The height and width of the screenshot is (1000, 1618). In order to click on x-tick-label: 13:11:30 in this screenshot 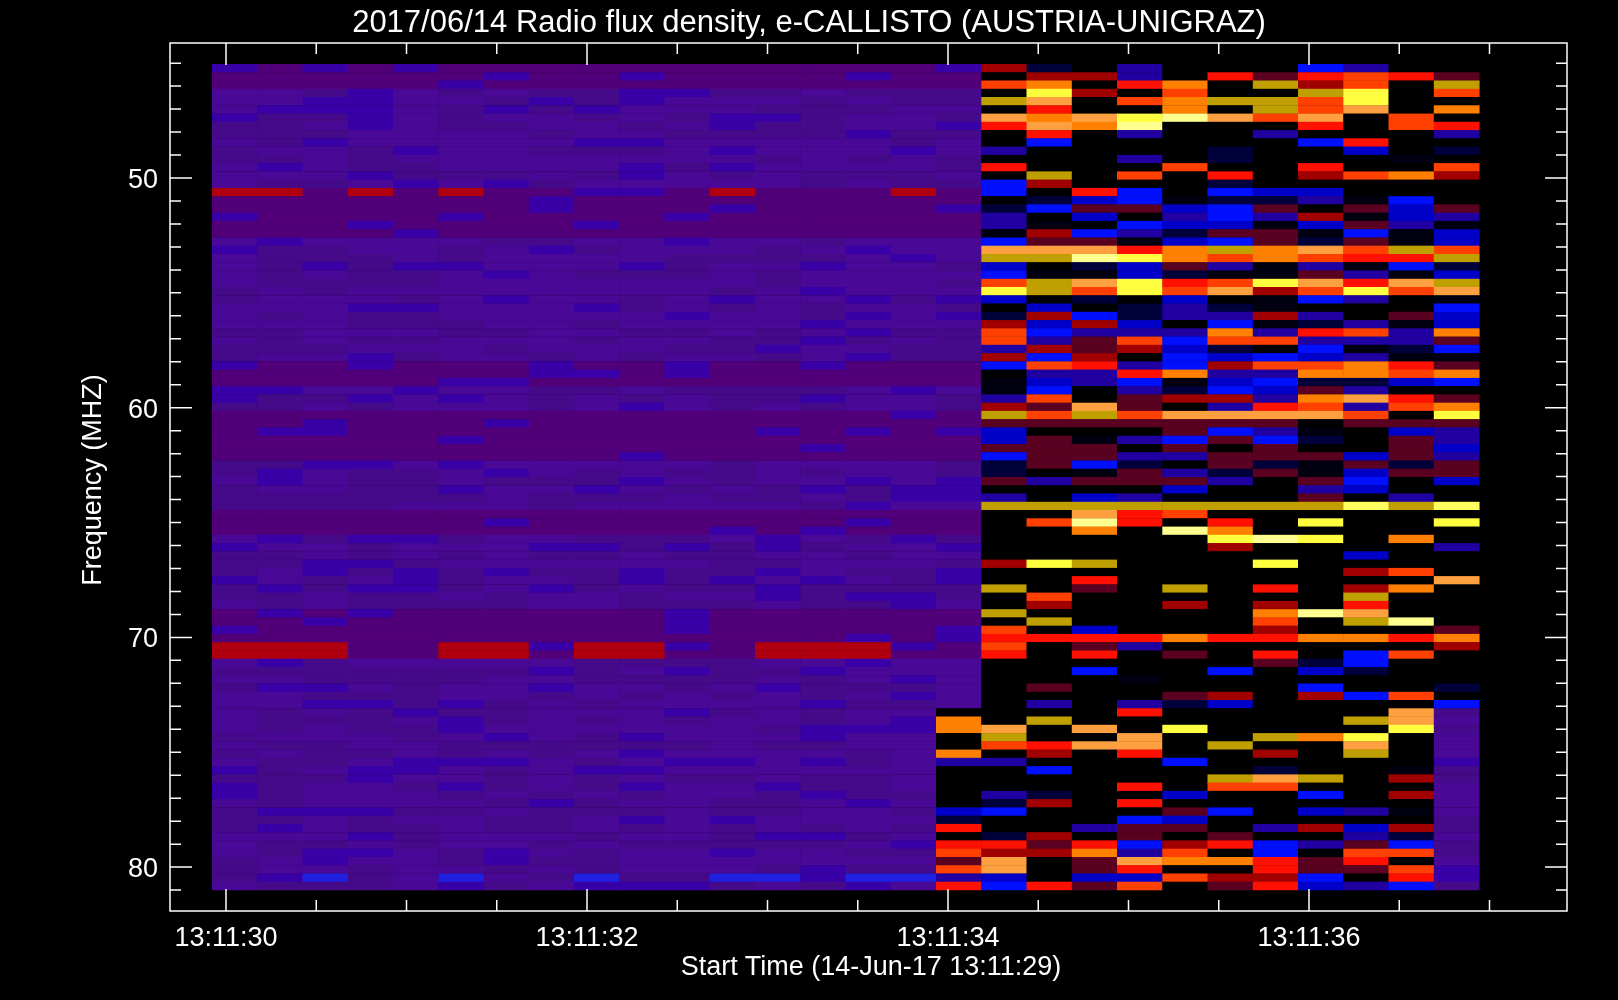, I will do `click(226, 937)`.